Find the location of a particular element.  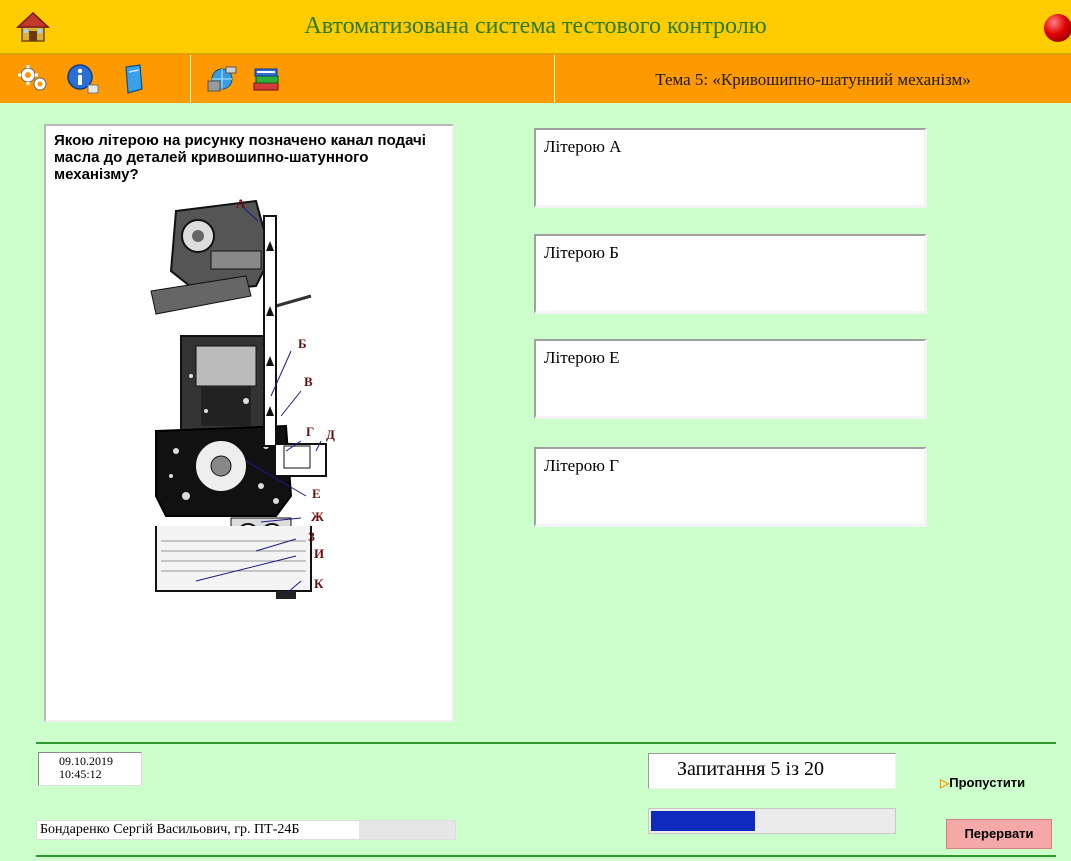

progress-bar is located at coordinates (772, 821).